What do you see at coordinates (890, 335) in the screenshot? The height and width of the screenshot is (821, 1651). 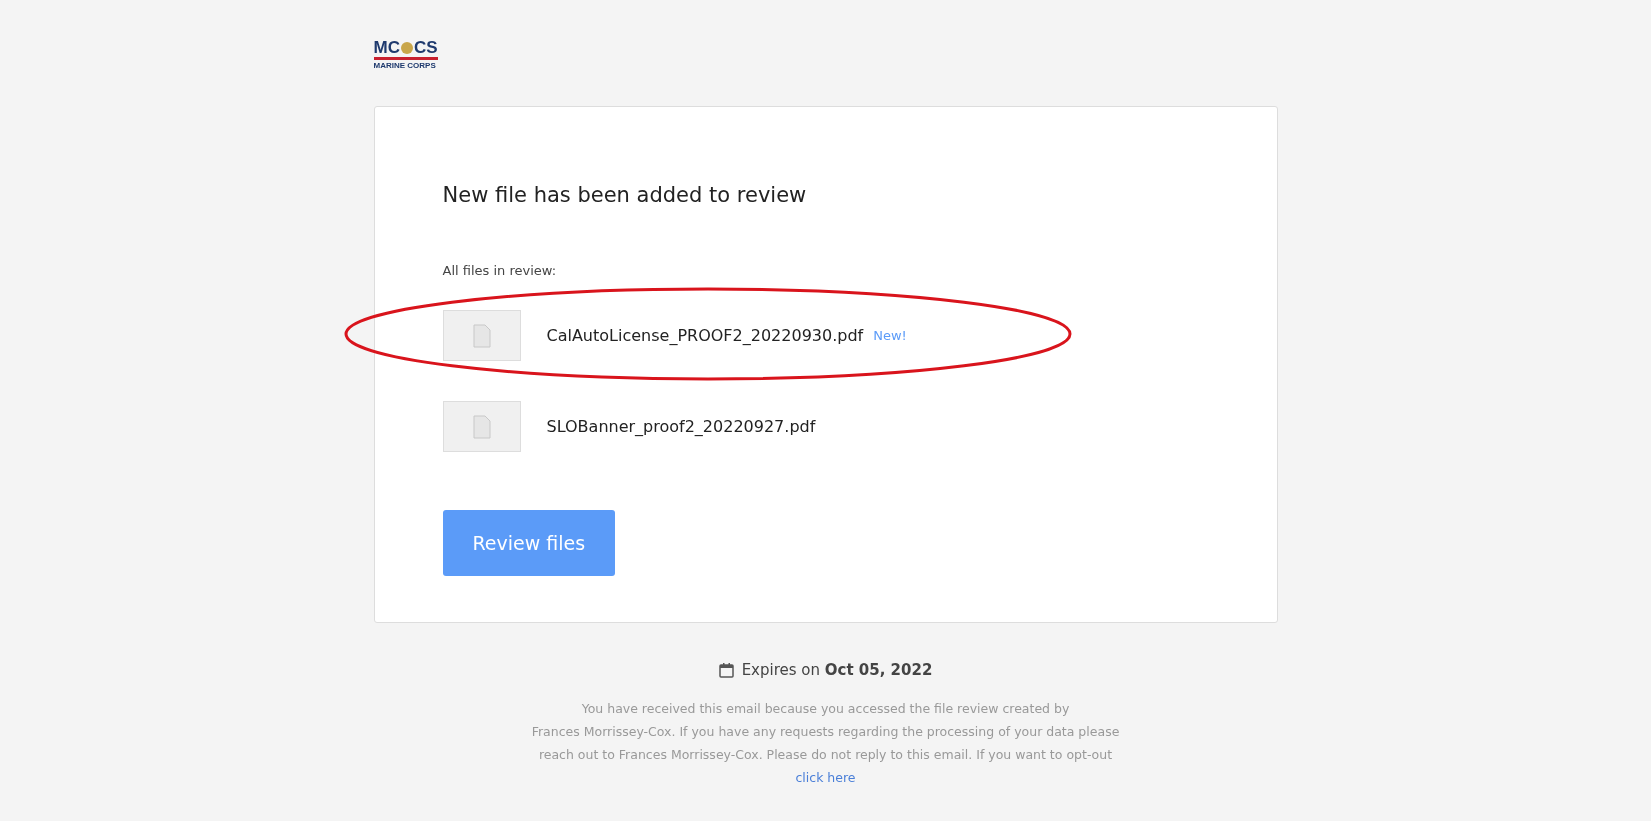 I see `new-label: New!` at bounding box center [890, 335].